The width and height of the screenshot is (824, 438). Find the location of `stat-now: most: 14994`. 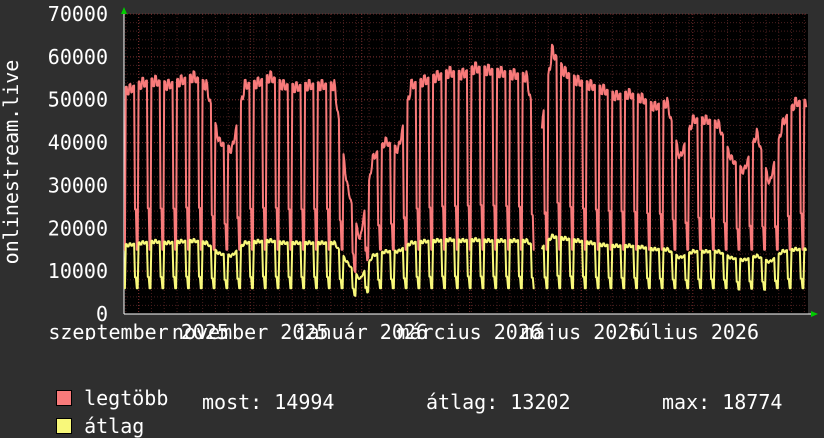

stat-now: most: 14994 is located at coordinates (268, 402).